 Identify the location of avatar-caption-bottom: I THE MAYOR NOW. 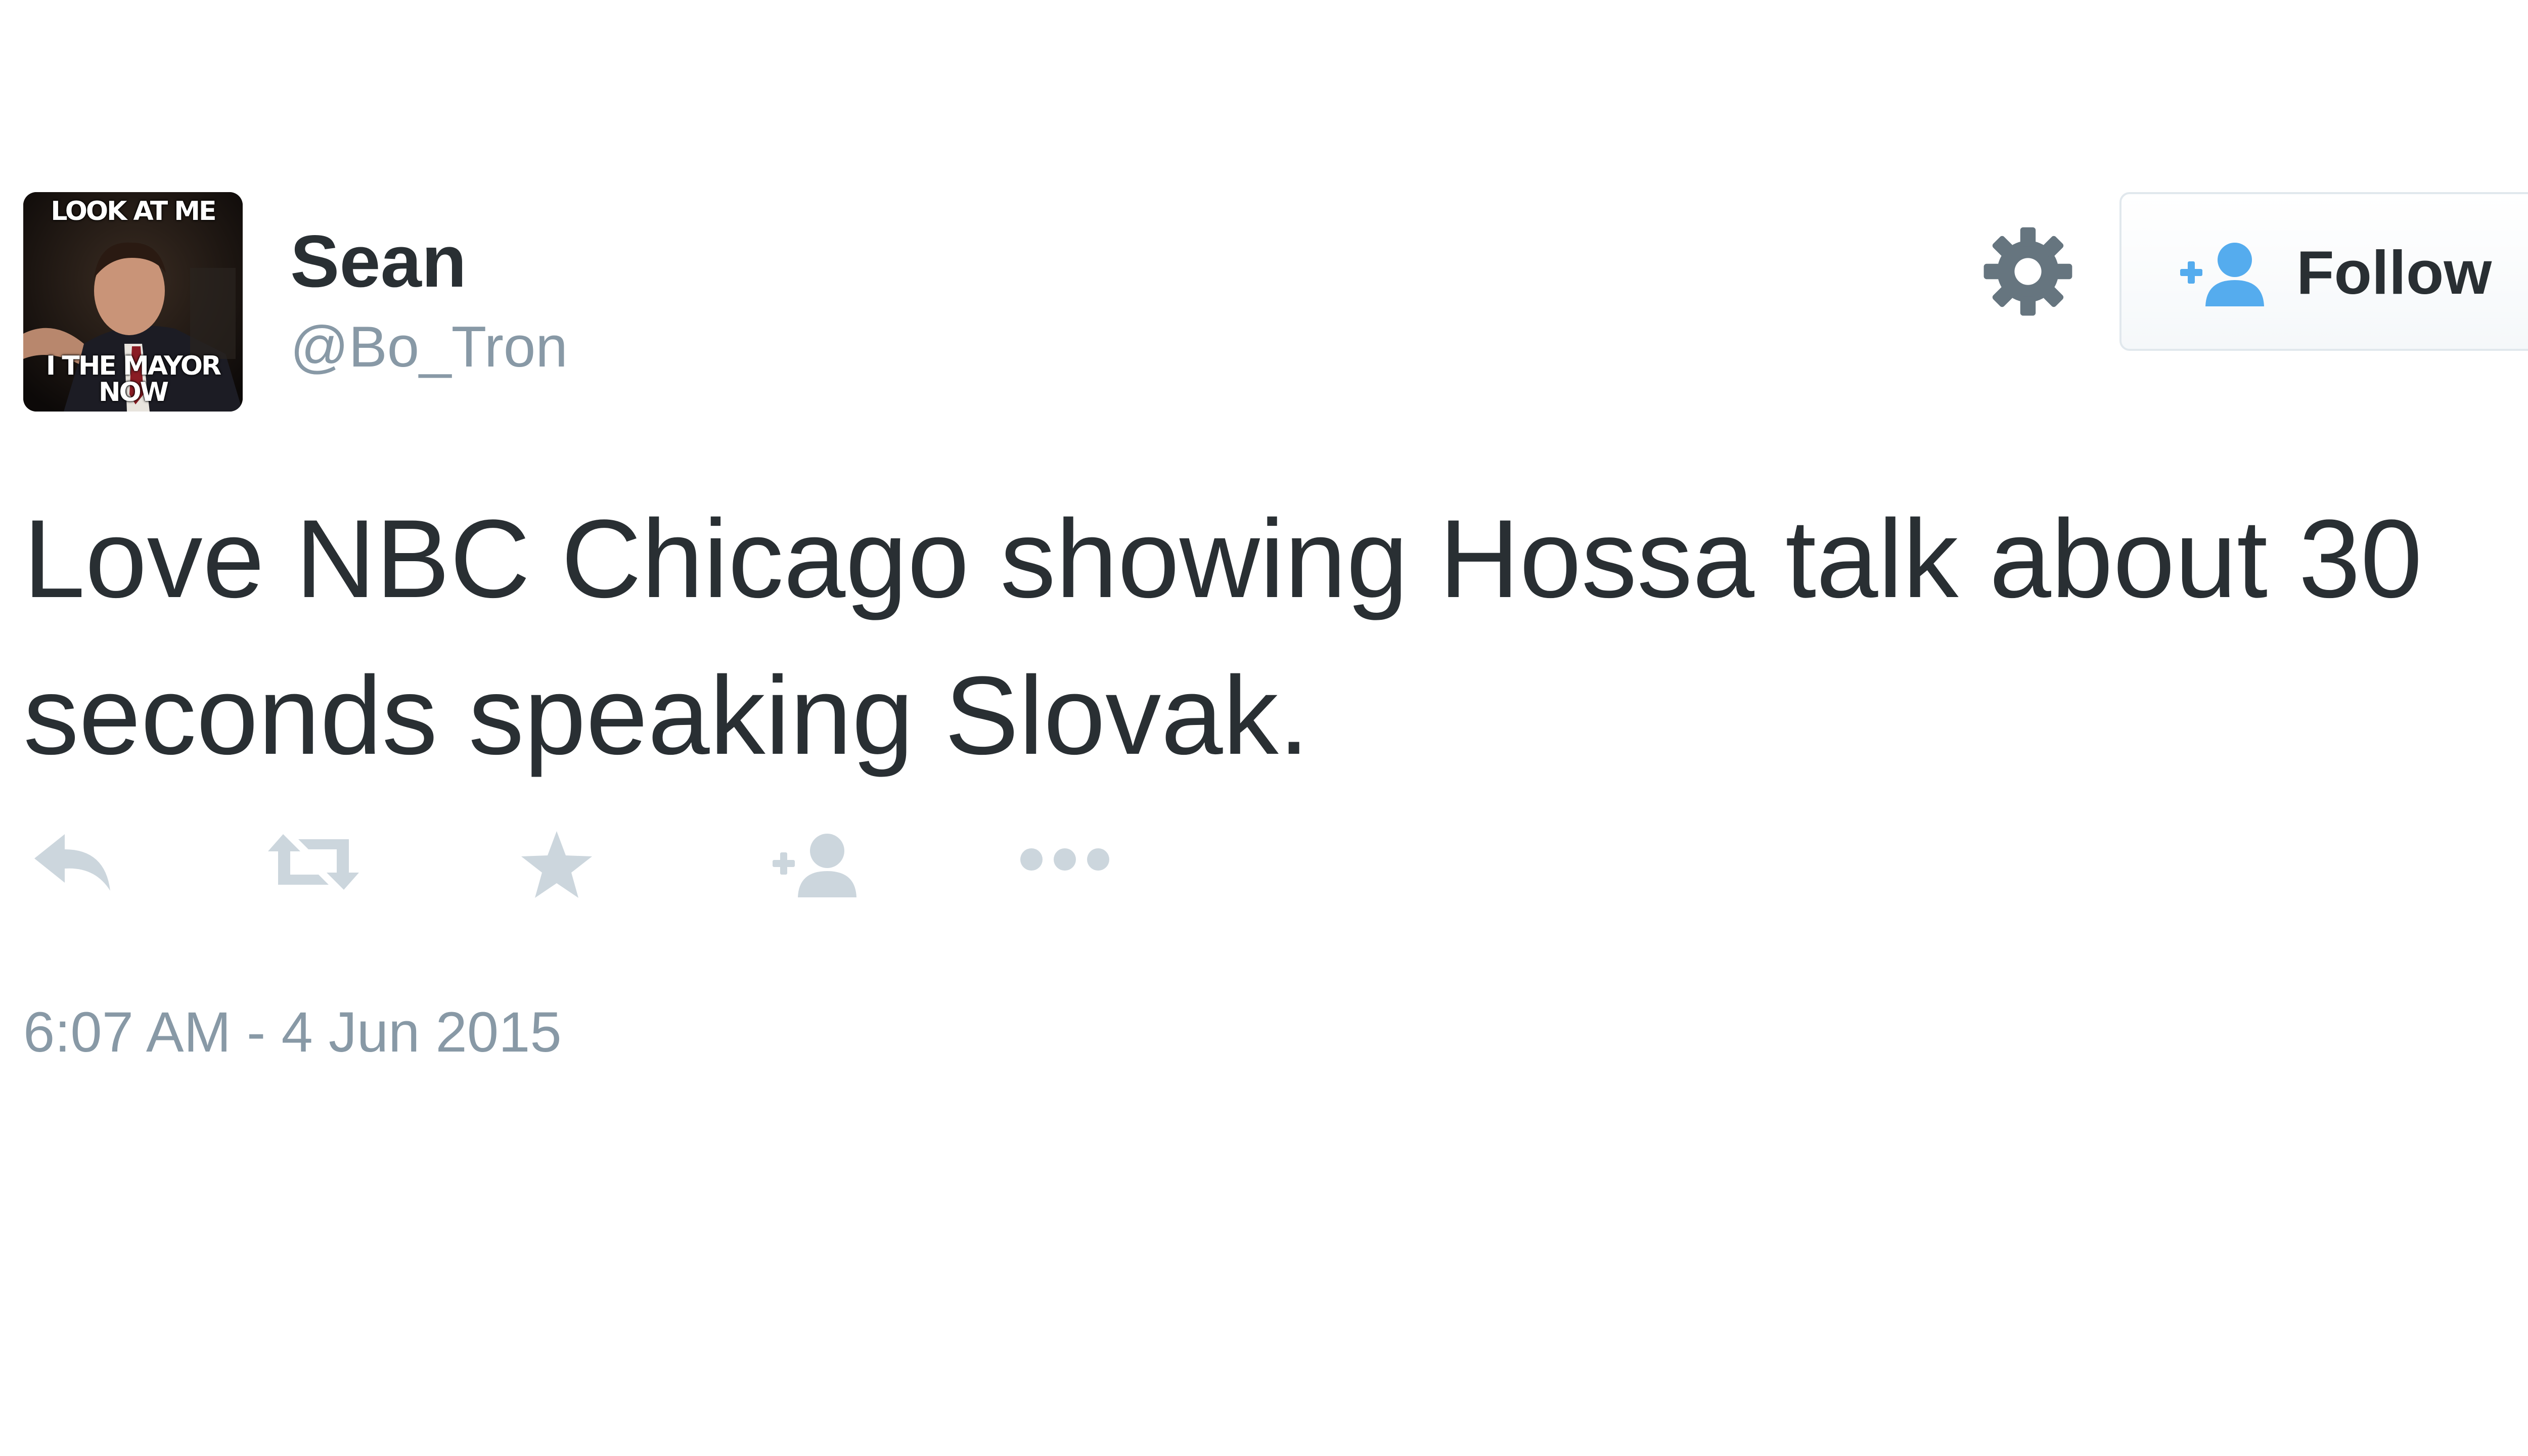
(134, 379).